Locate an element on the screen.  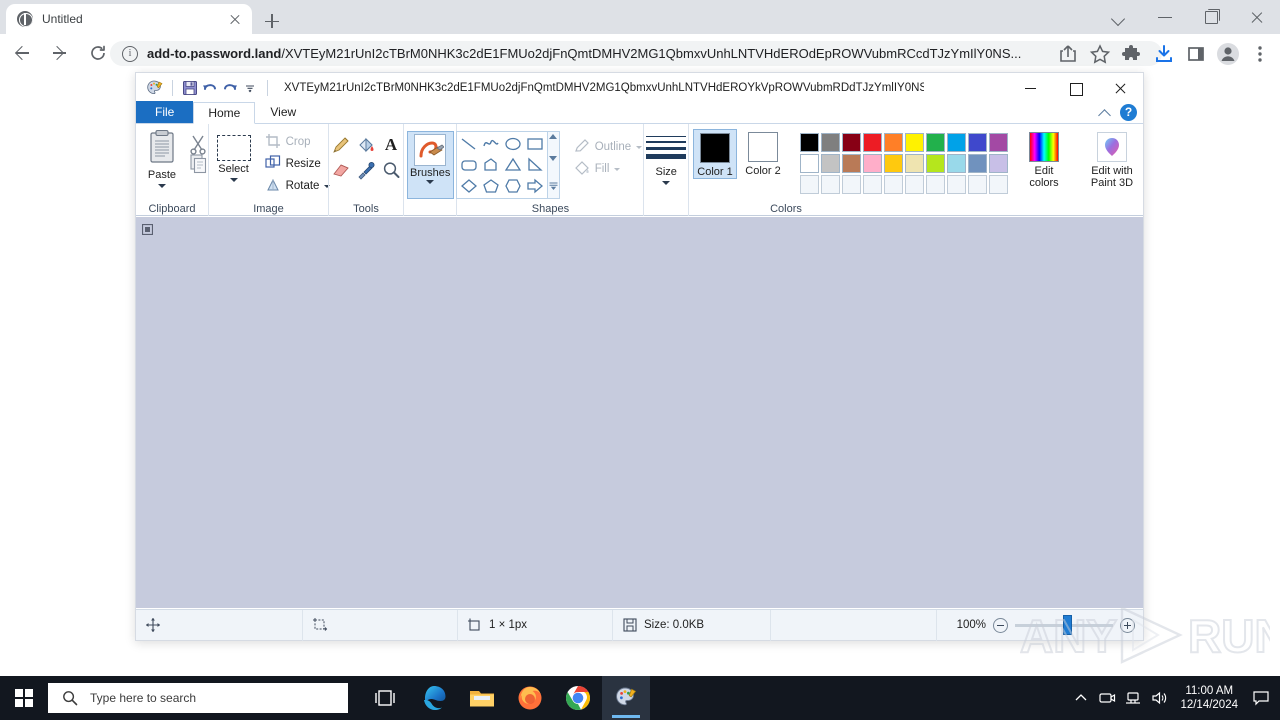
shape-line is located at coordinates (469, 143).